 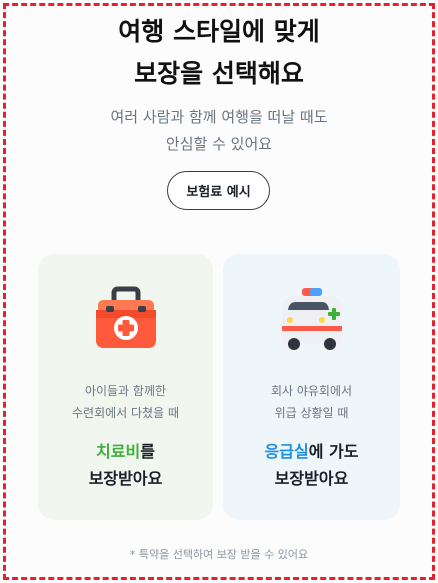 I want to click on card-headline-line1: 치료비를, so click(x=125, y=452).